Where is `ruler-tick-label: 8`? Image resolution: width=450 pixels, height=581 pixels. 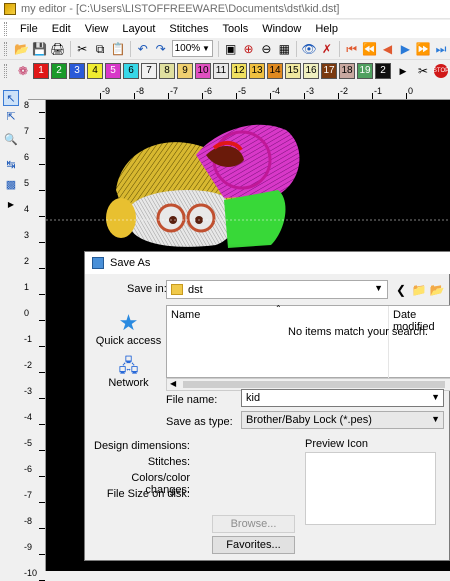 ruler-tick-label: 8 is located at coordinates (27, 105).